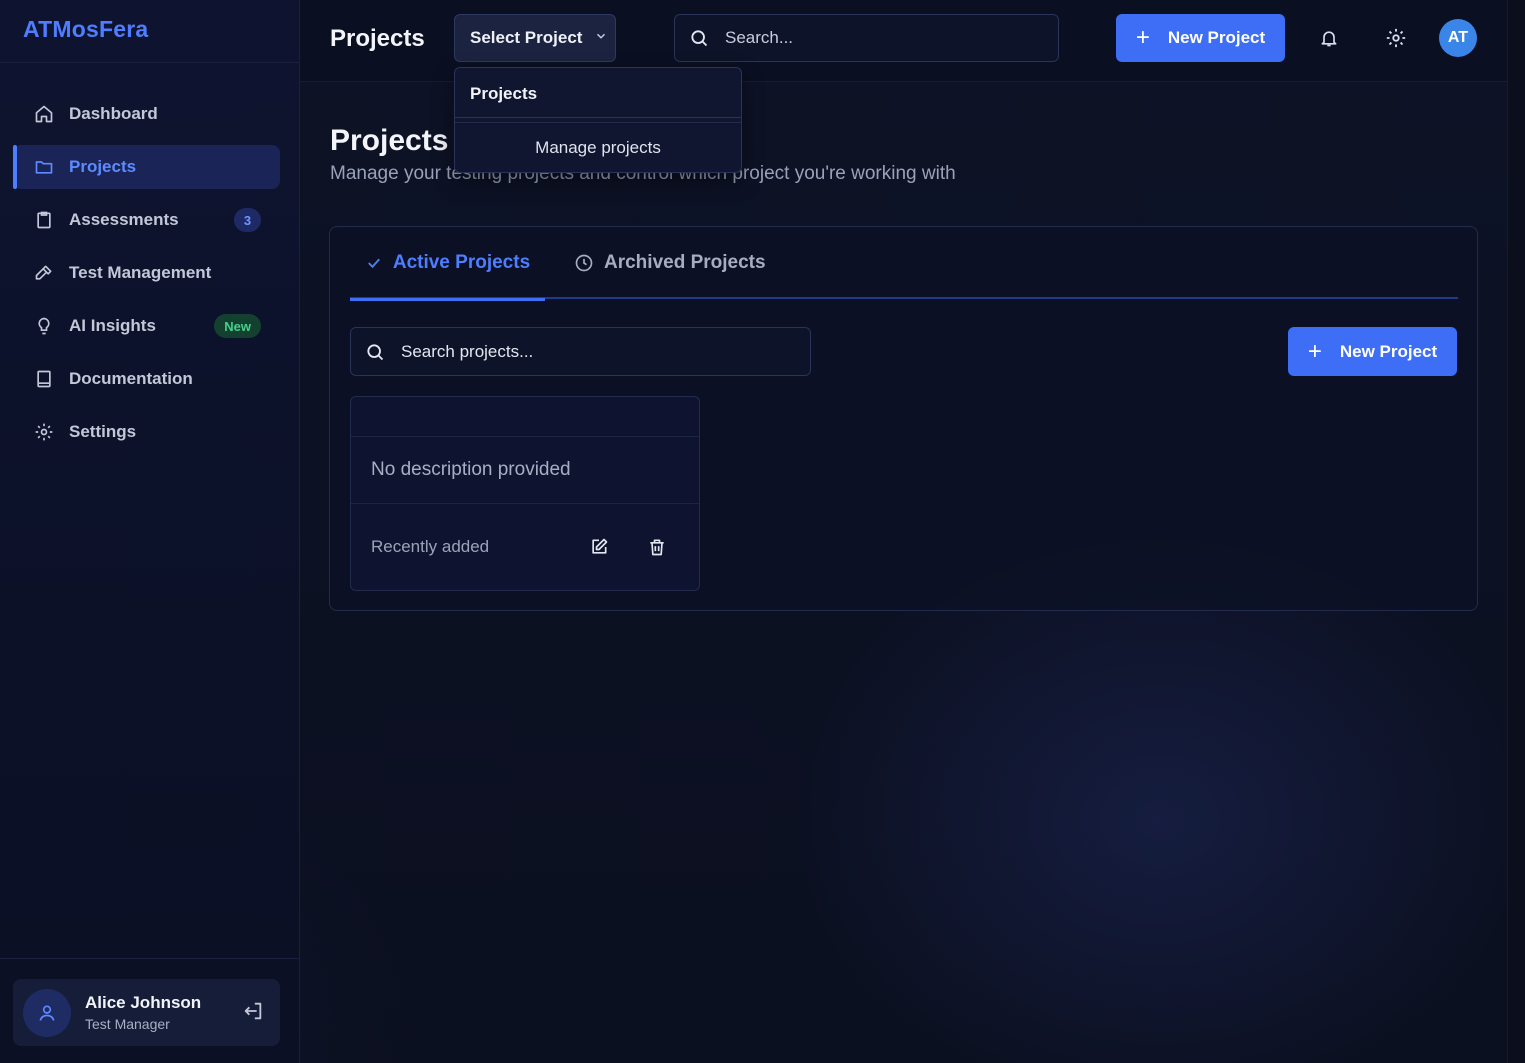 The height and width of the screenshot is (1063, 1525). I want to click on header-new-project-button: + New Project, so click(1200, 38).